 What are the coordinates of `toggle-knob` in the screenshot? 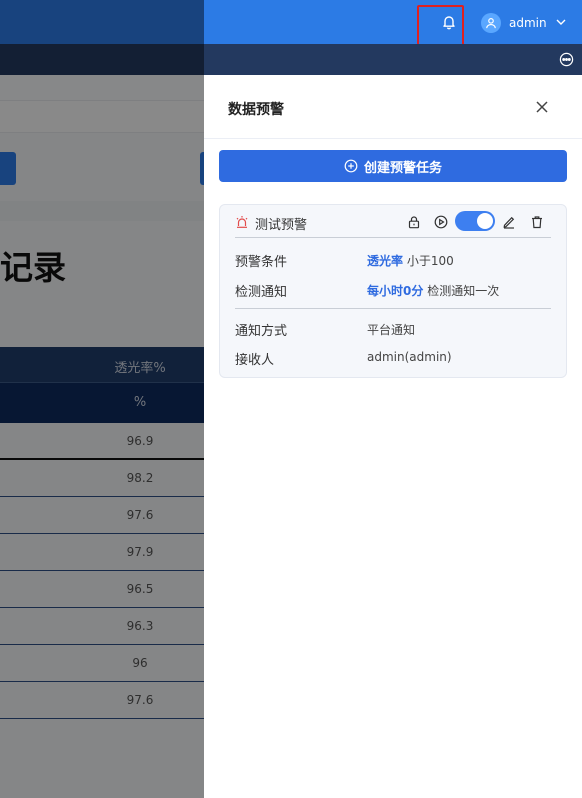 It's located at (485, 221).